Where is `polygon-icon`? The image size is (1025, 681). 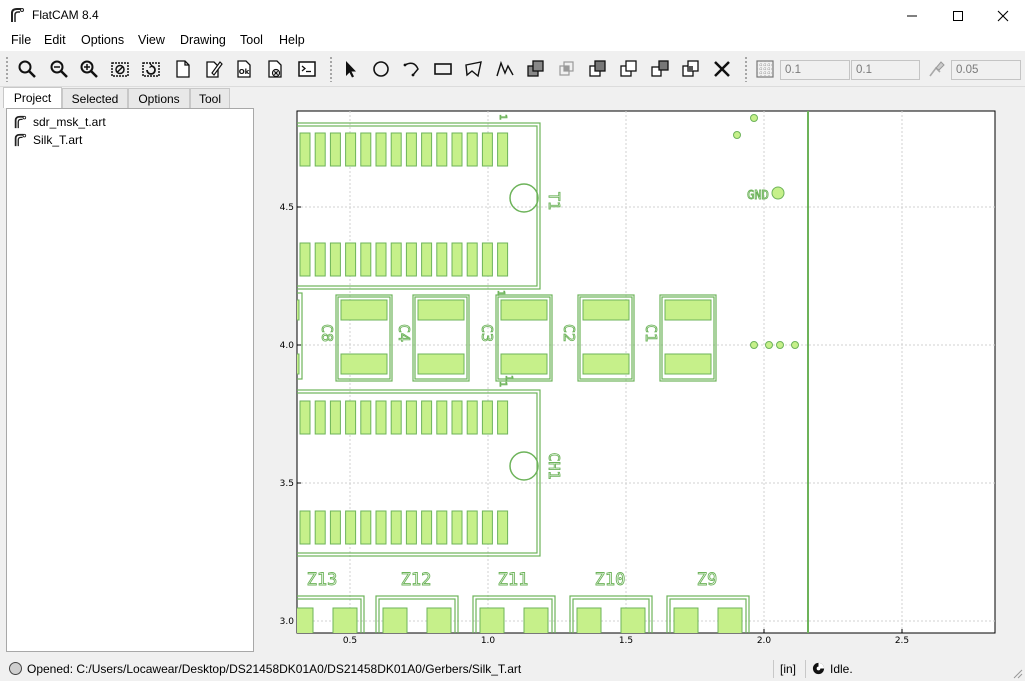 polygon-icon is located at coordinates (473, 69).